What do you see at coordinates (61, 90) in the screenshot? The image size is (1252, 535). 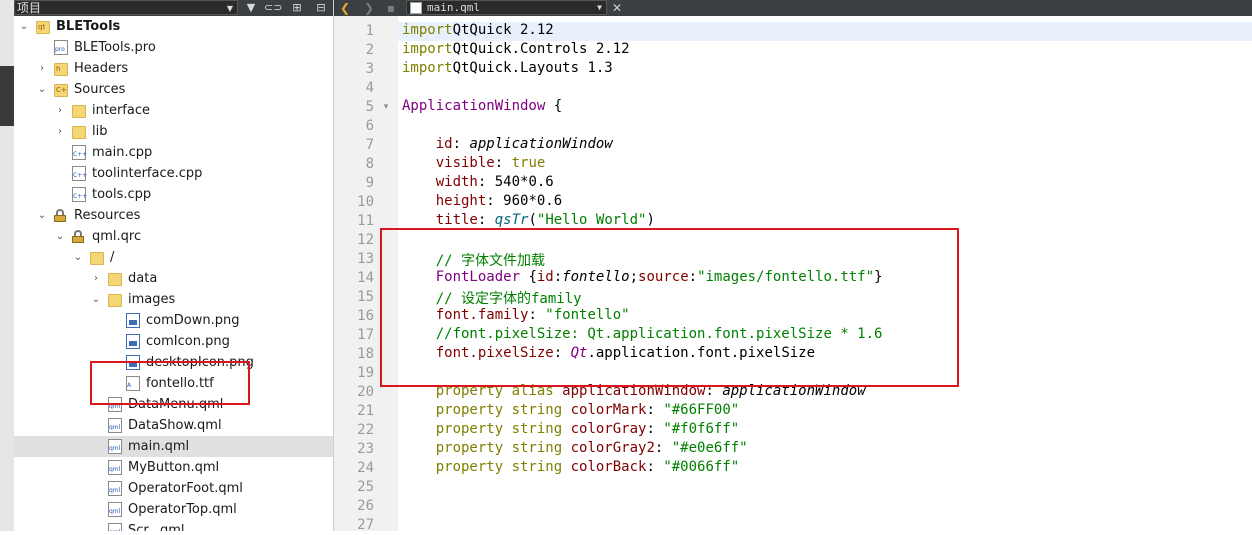 I see `sources-badge-icon: C+` at bounding box center [61, 90].